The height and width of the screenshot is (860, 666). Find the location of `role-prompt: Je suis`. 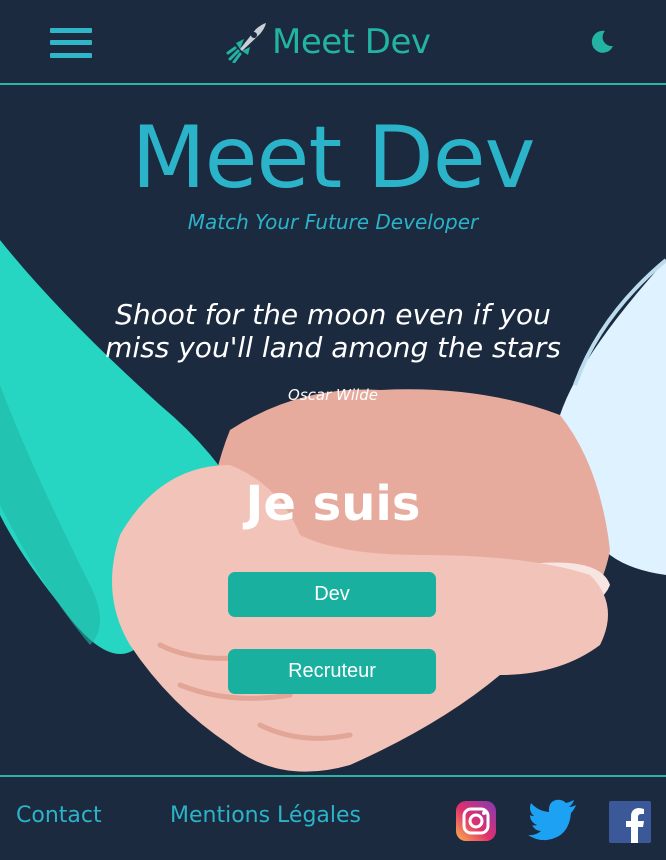

role-prompt: Je suis is located at coordinates (333, 504).